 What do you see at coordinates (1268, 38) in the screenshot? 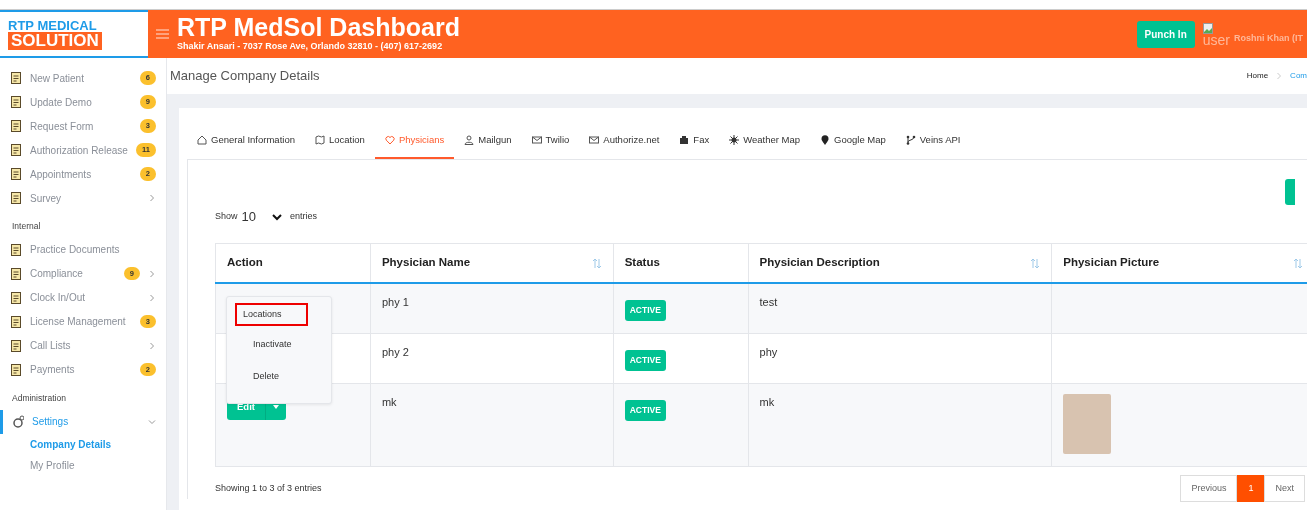
I see `user-name: Roshni Khan (IT` at bounding box center [1268, 38].